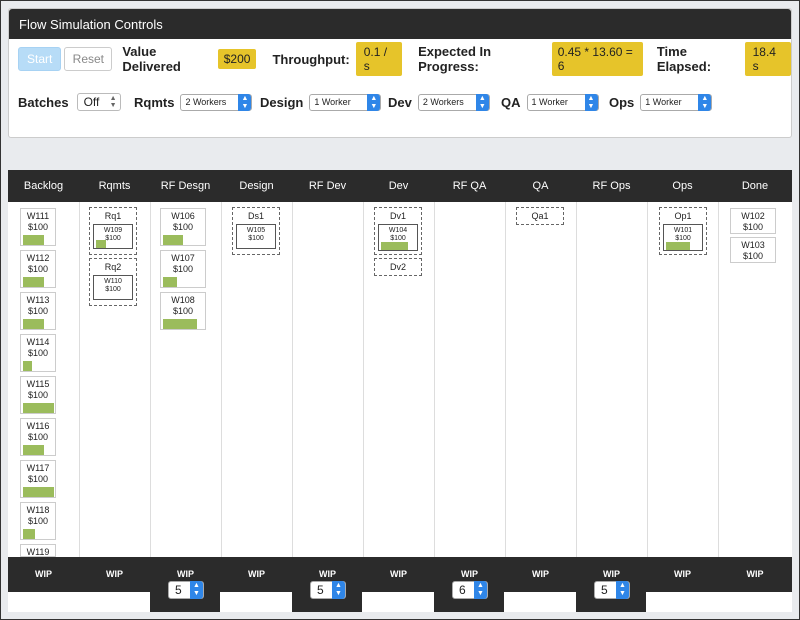 The image size is (800, 620). Describe the element at coordinates (256, 236) in the screenshot. I see `work-item-card: W105 $100` at that location.